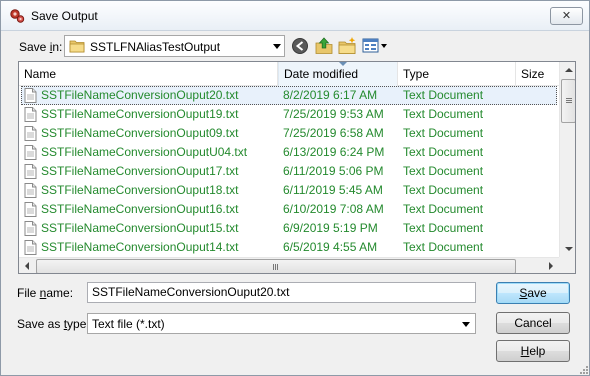 This screenshot has width=590, height=376. I want to click on file-name-cell: SSTFileNameConversionOuput18.txt, so click(140, 190).